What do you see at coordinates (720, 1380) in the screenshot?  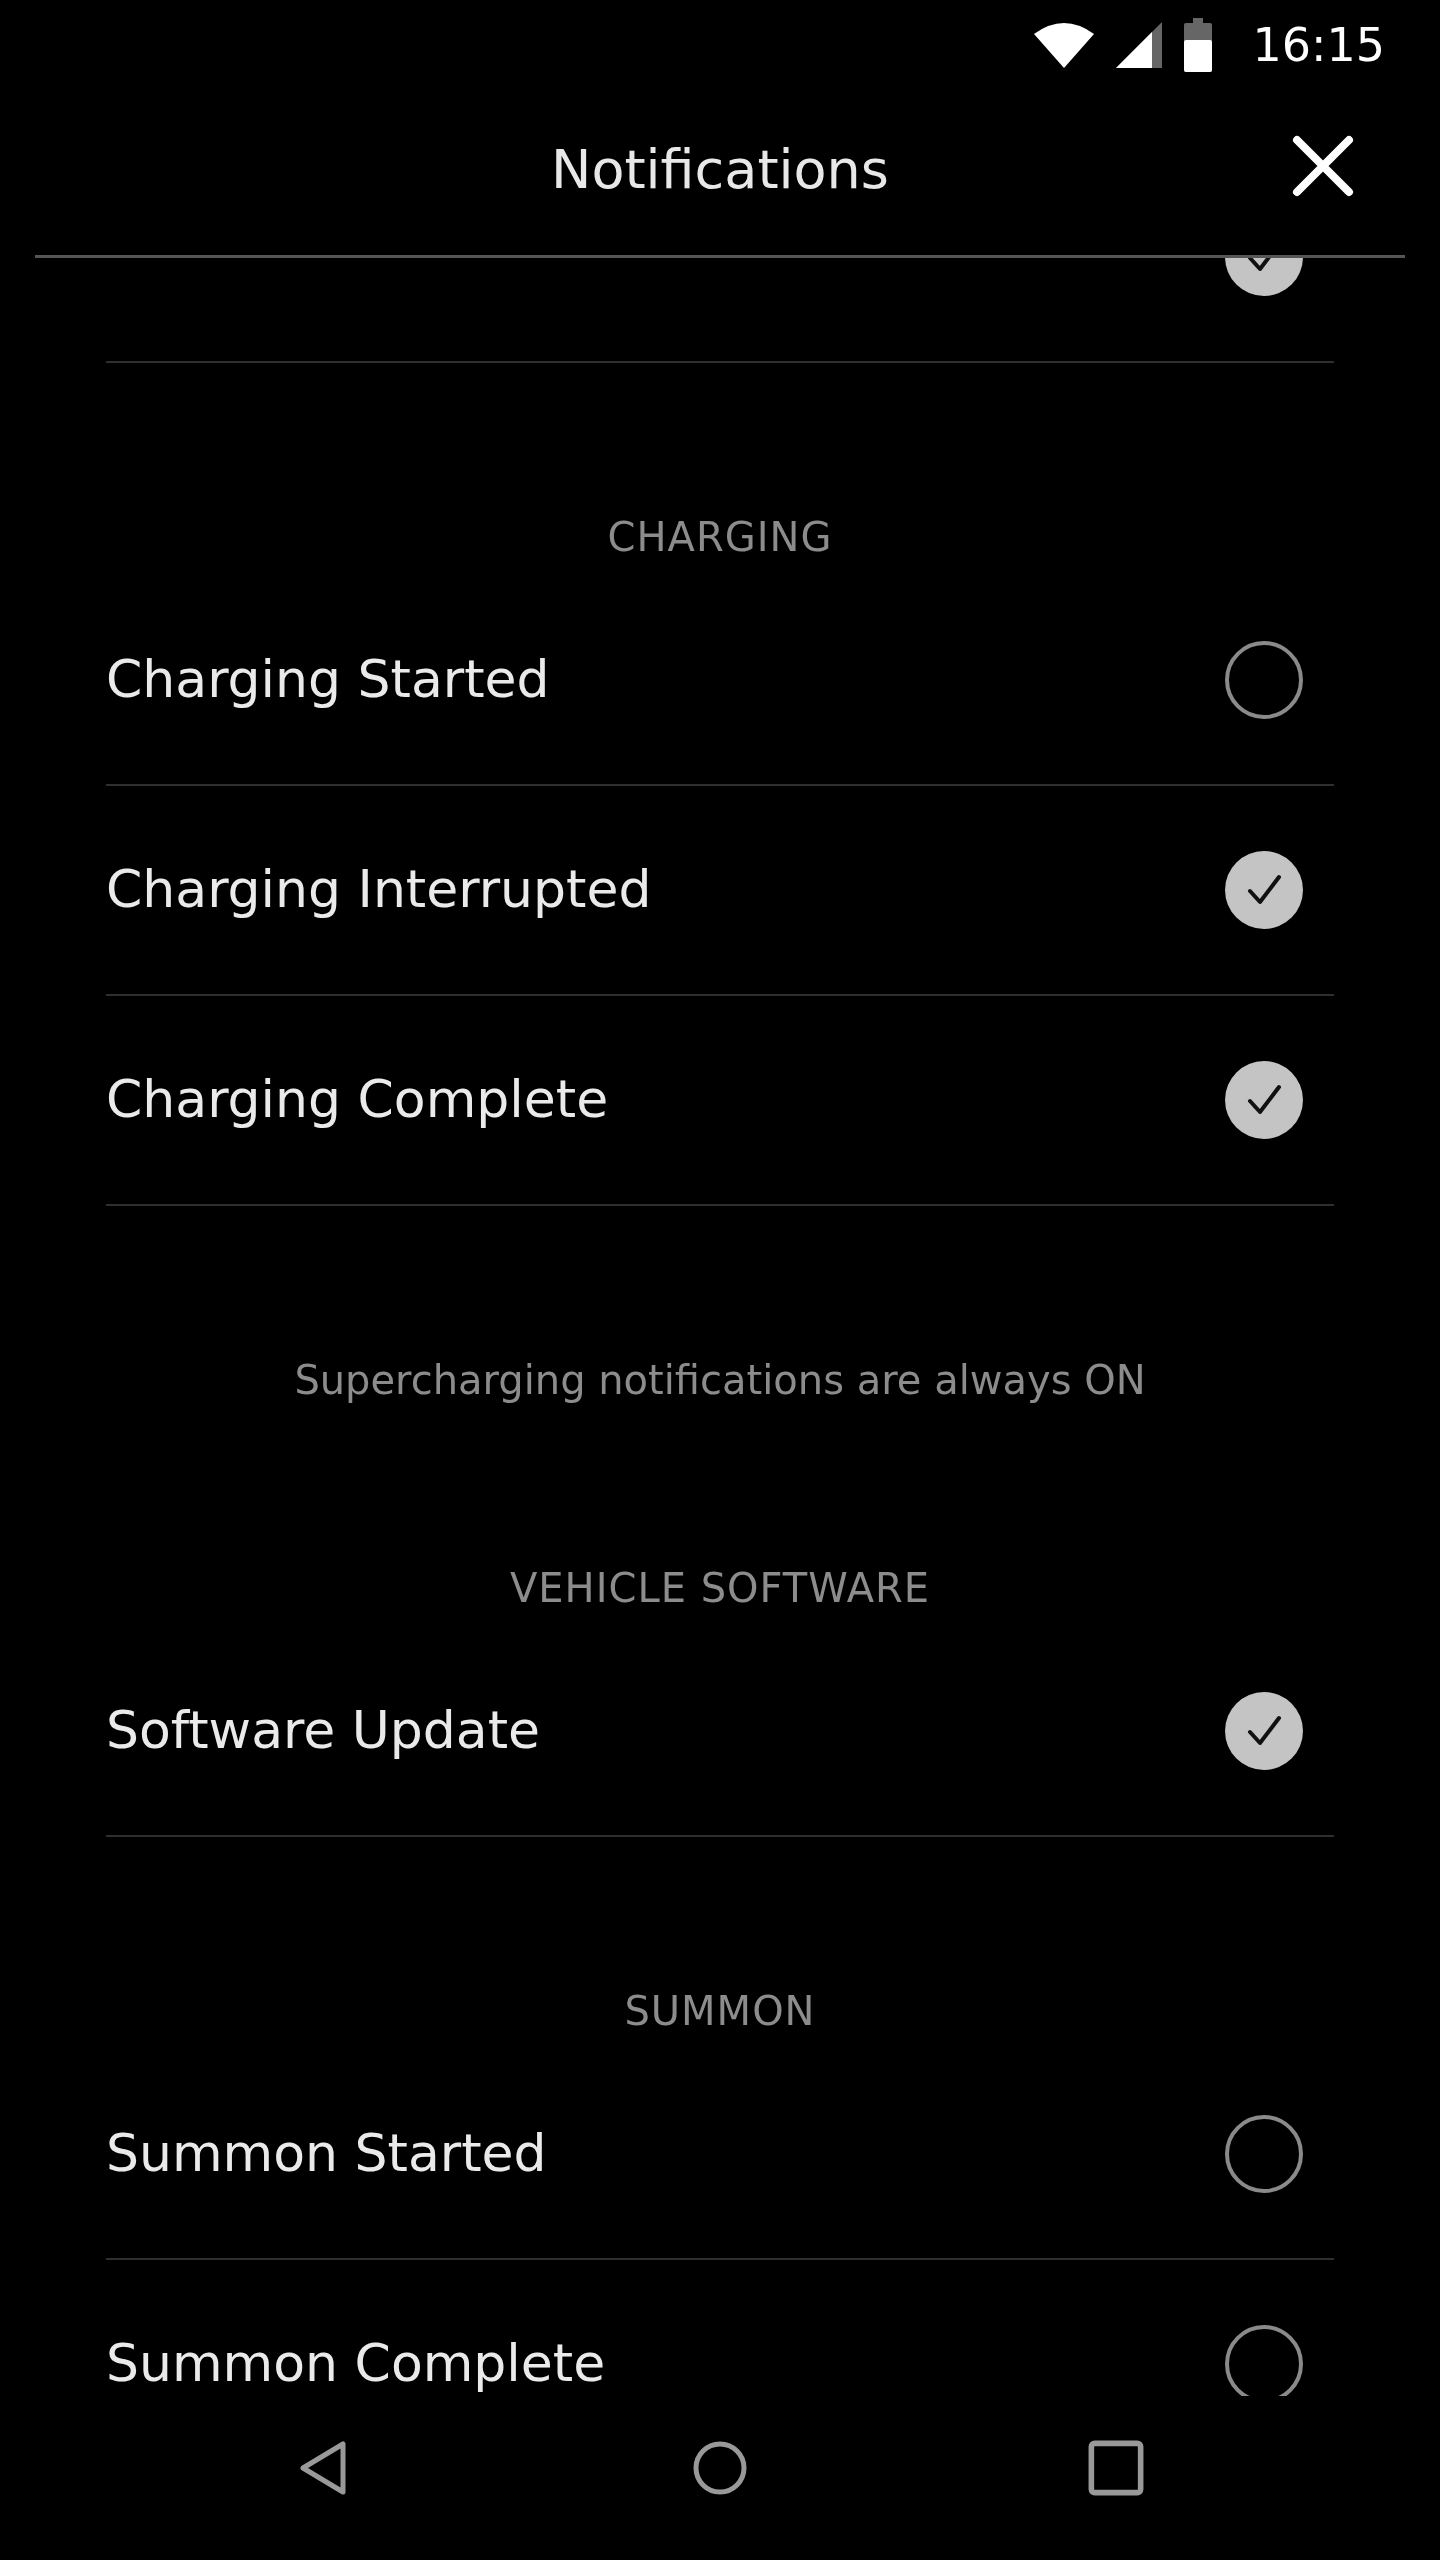 I see `info-note: Supercharging notifications are always ON` at bounding box center [720, 1380].